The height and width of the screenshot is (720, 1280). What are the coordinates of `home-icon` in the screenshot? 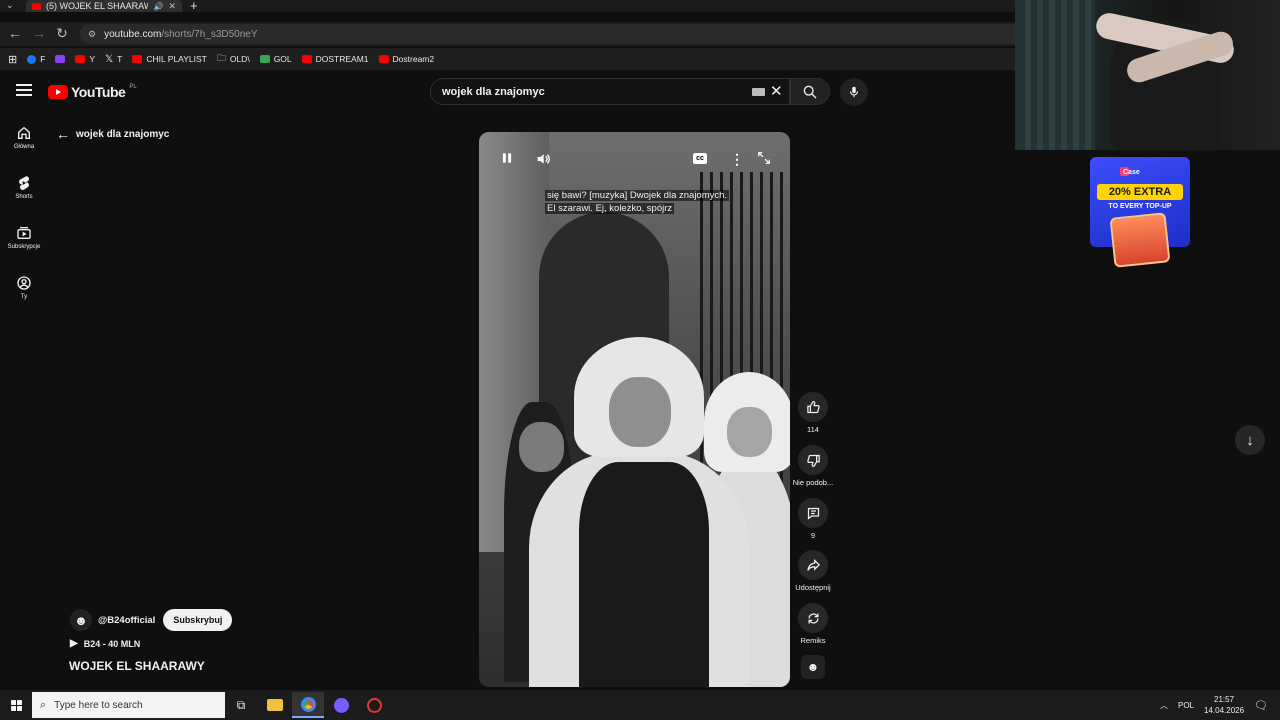 It's located at (24, 132).